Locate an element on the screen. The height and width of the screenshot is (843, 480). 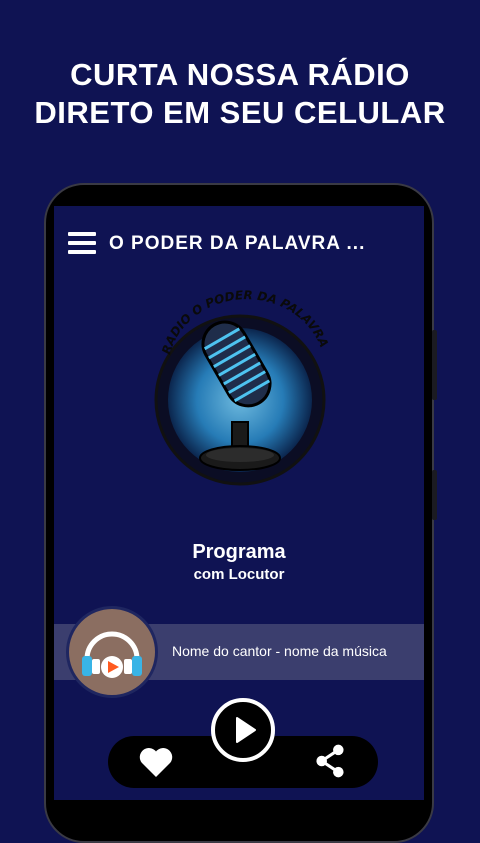
play-button is located at coordinates (243, 730).